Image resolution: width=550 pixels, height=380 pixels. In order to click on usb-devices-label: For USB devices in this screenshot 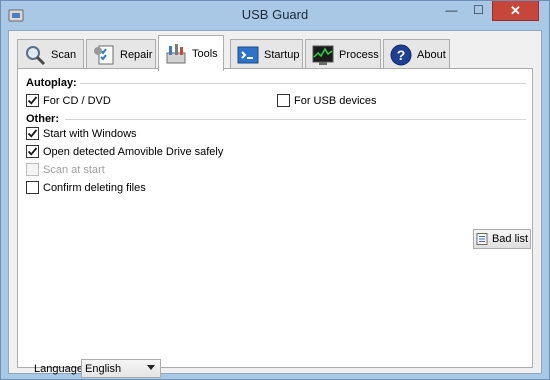, I will do `click(335, 100)`.